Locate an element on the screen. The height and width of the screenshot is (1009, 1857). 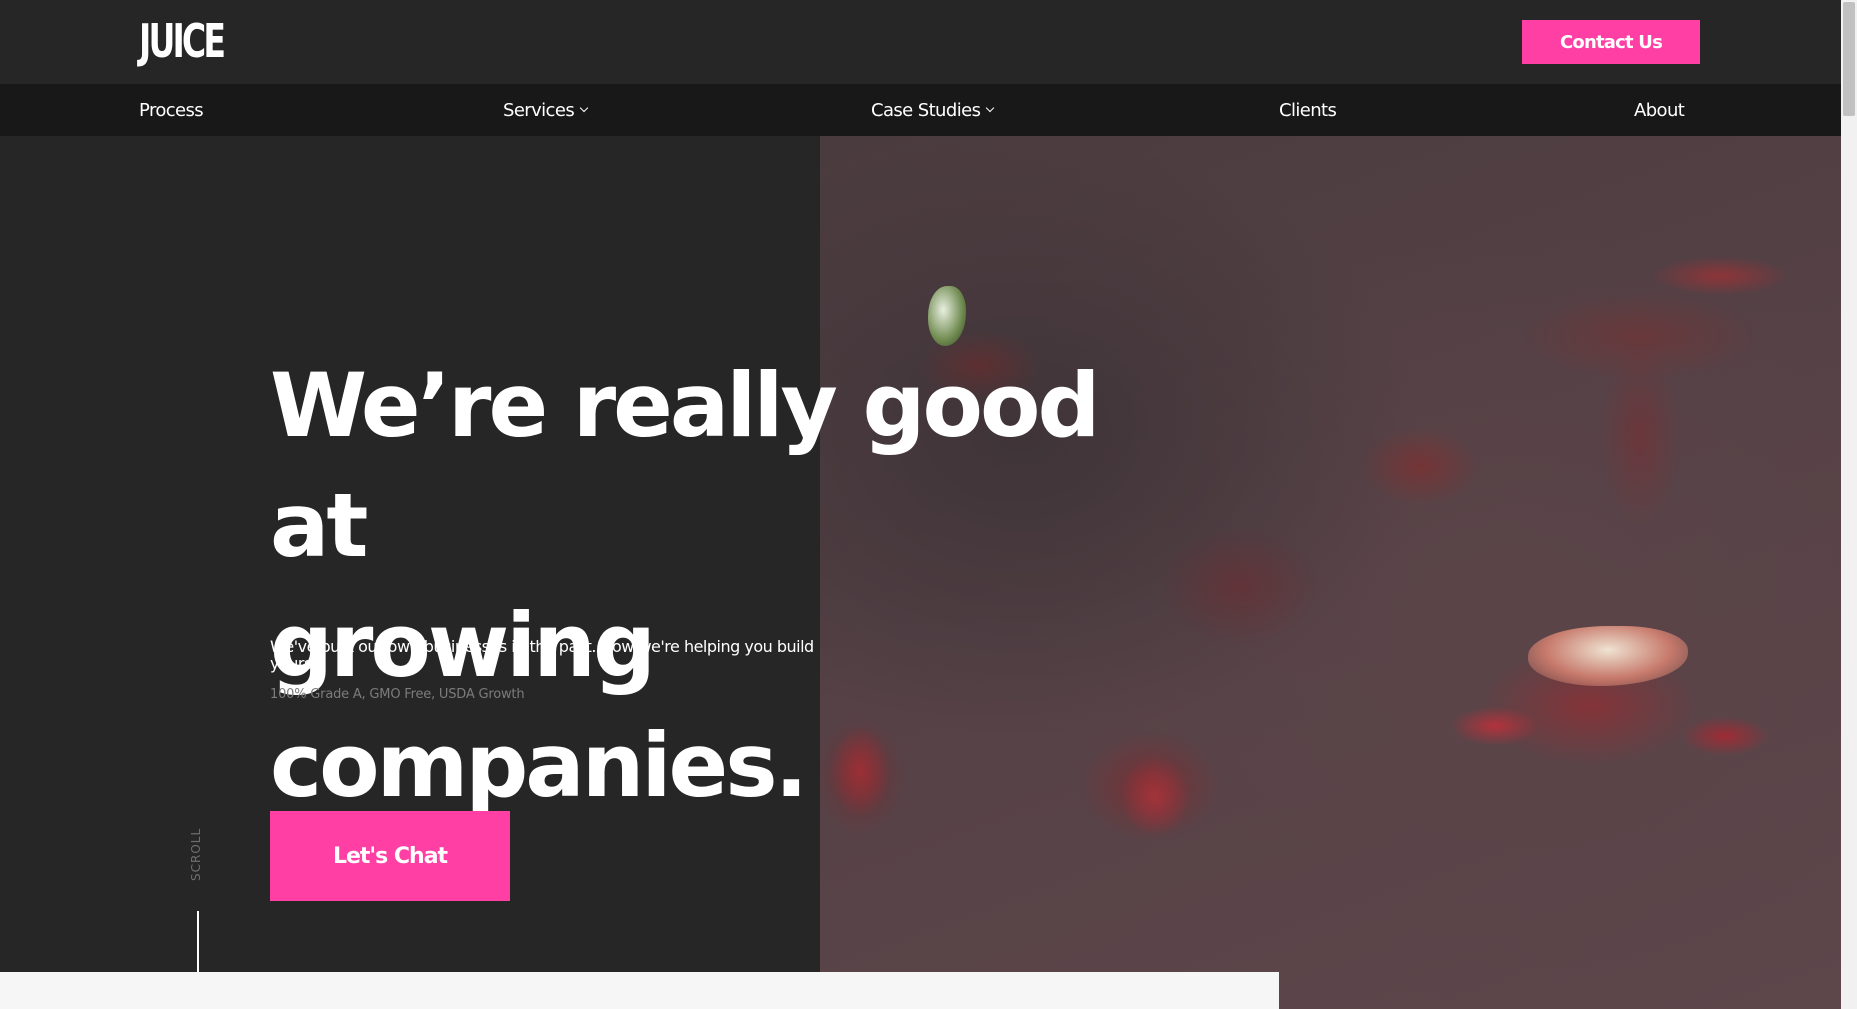
scrollbar-track is located at coordinates (1849, 504).